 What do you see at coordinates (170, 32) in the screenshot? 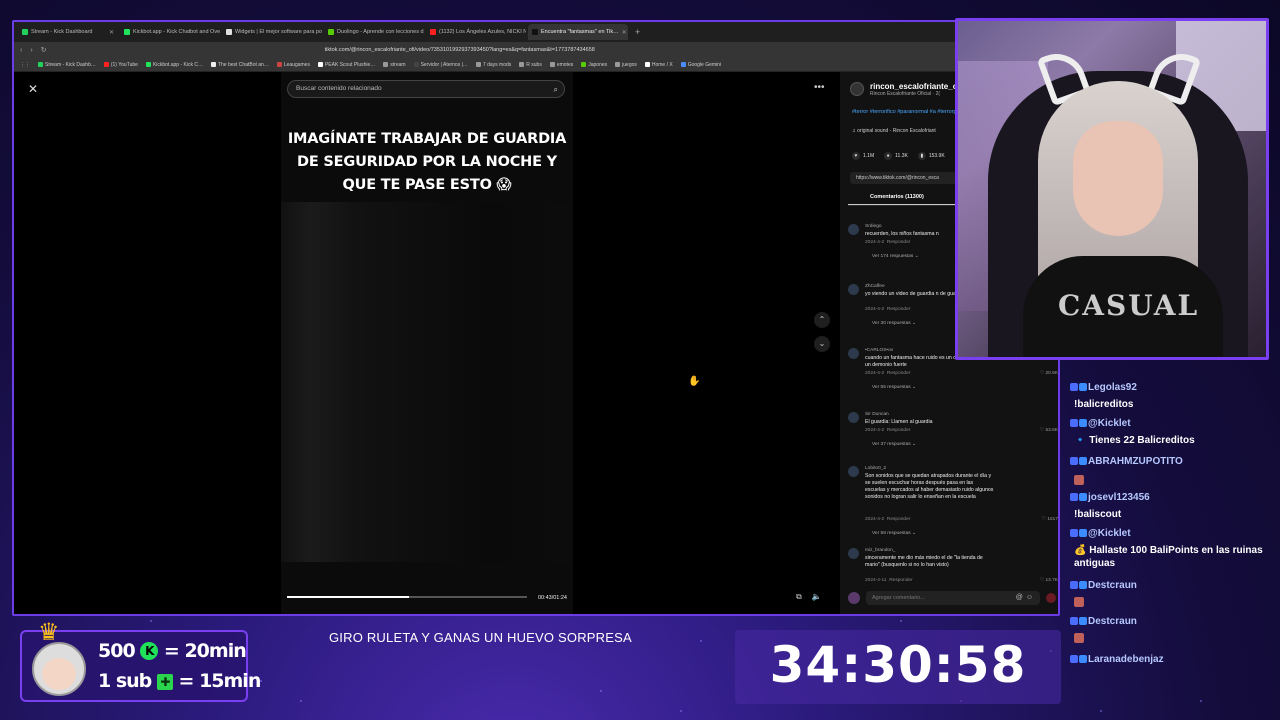
I see `browser-tab: Kickbot.app - Kick Chatbot and Overl…✕` at bounding box center [170, 32].